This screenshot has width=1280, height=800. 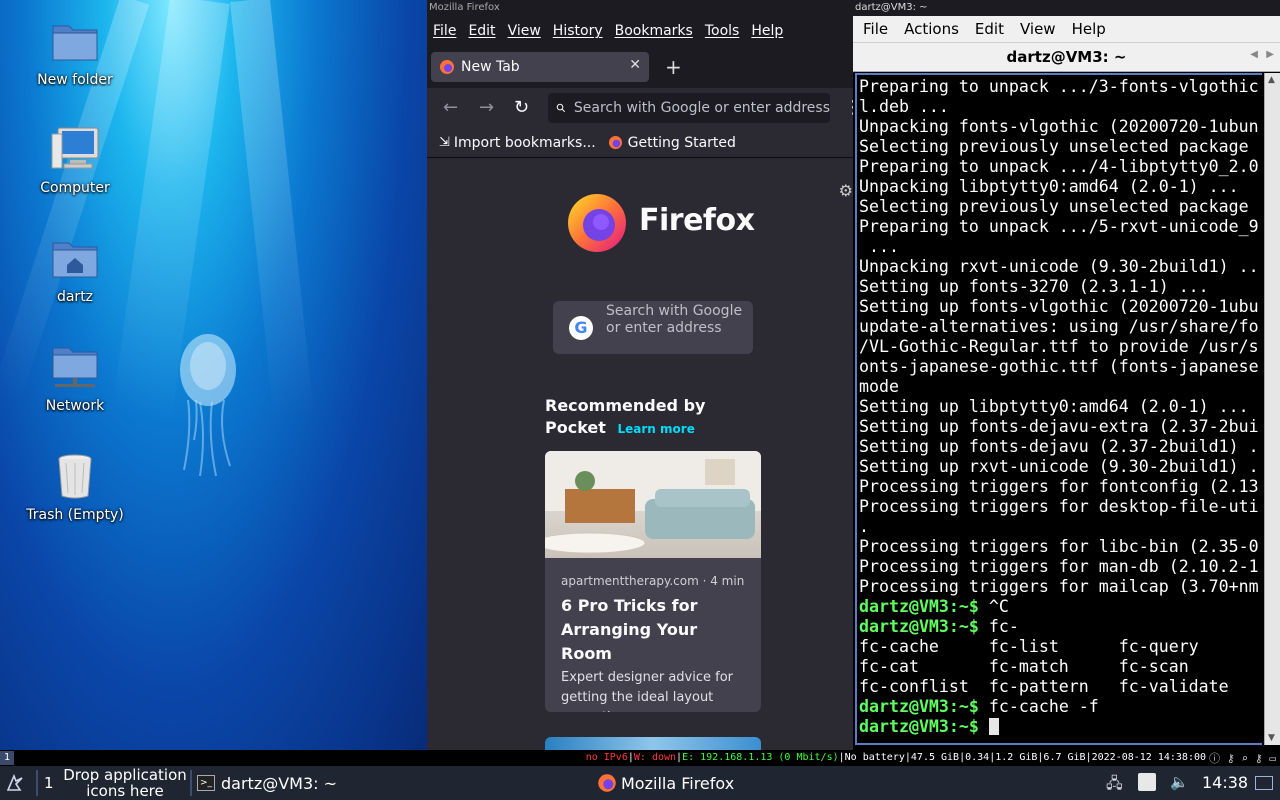 I want to click on terminal-output-line: Processing triggers for mailcap (3.70+nm, so click(x=1059, y=586).